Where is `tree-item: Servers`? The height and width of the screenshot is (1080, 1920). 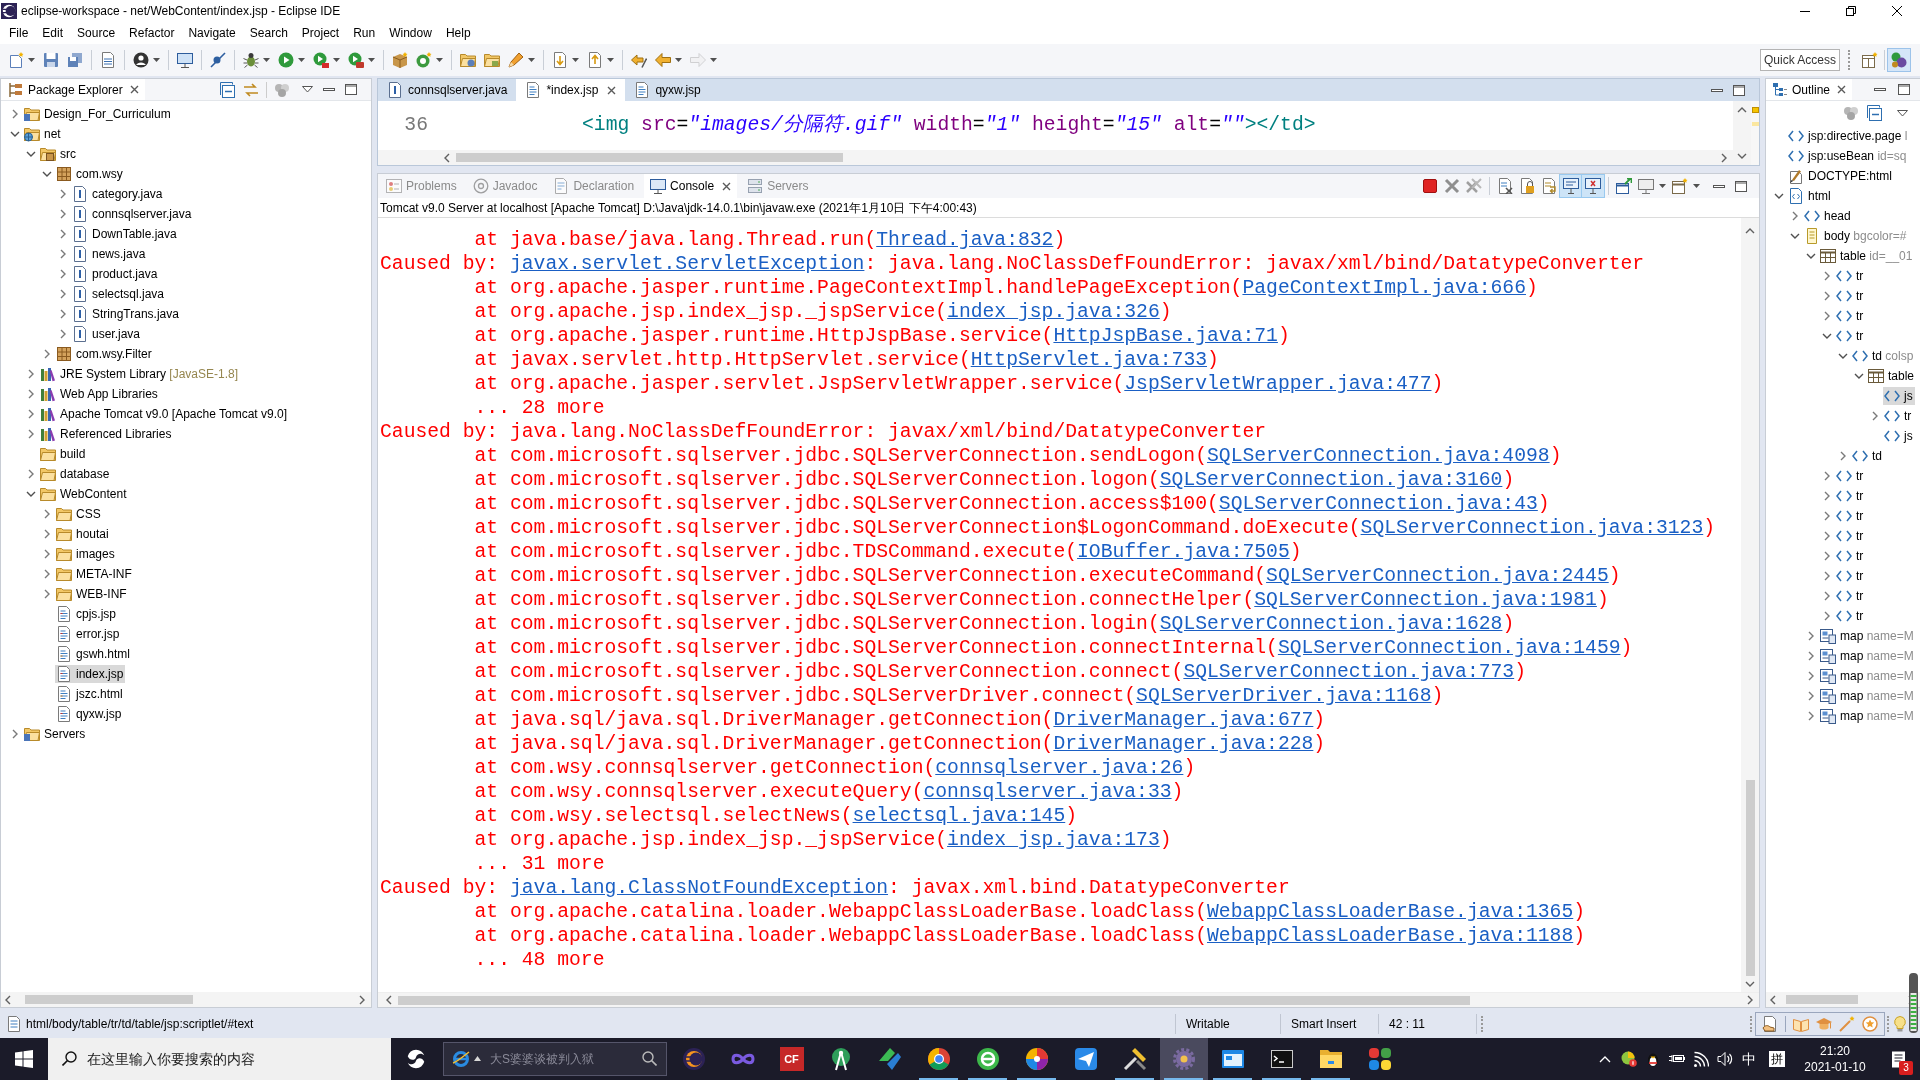
tree-item: Servers is located at coordinates (55, 734).